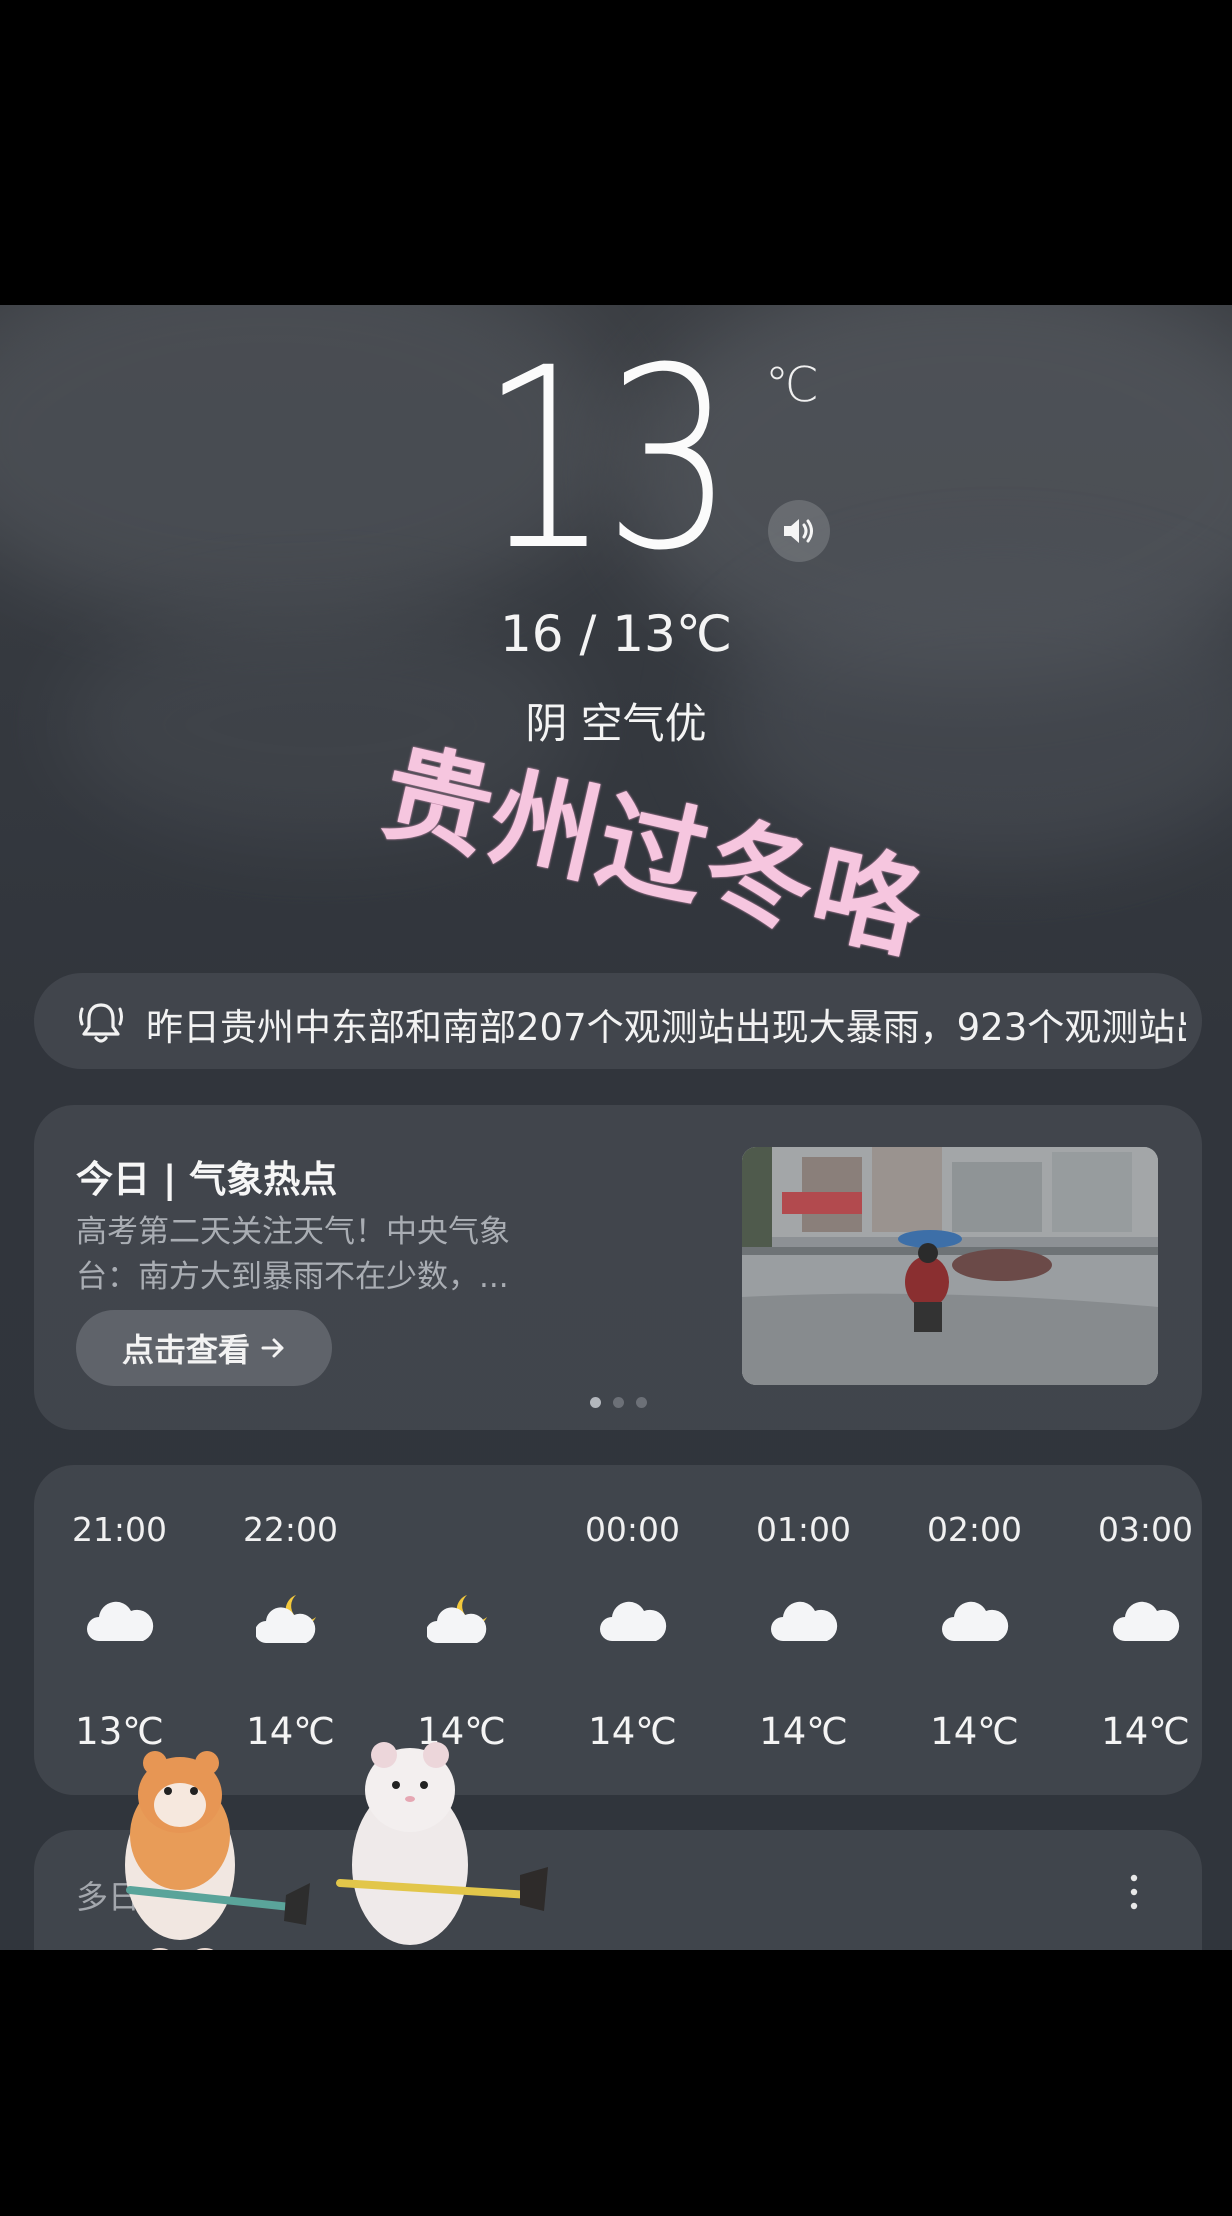  I want to click on news-photo-flooded-street, so click(950, 1266).